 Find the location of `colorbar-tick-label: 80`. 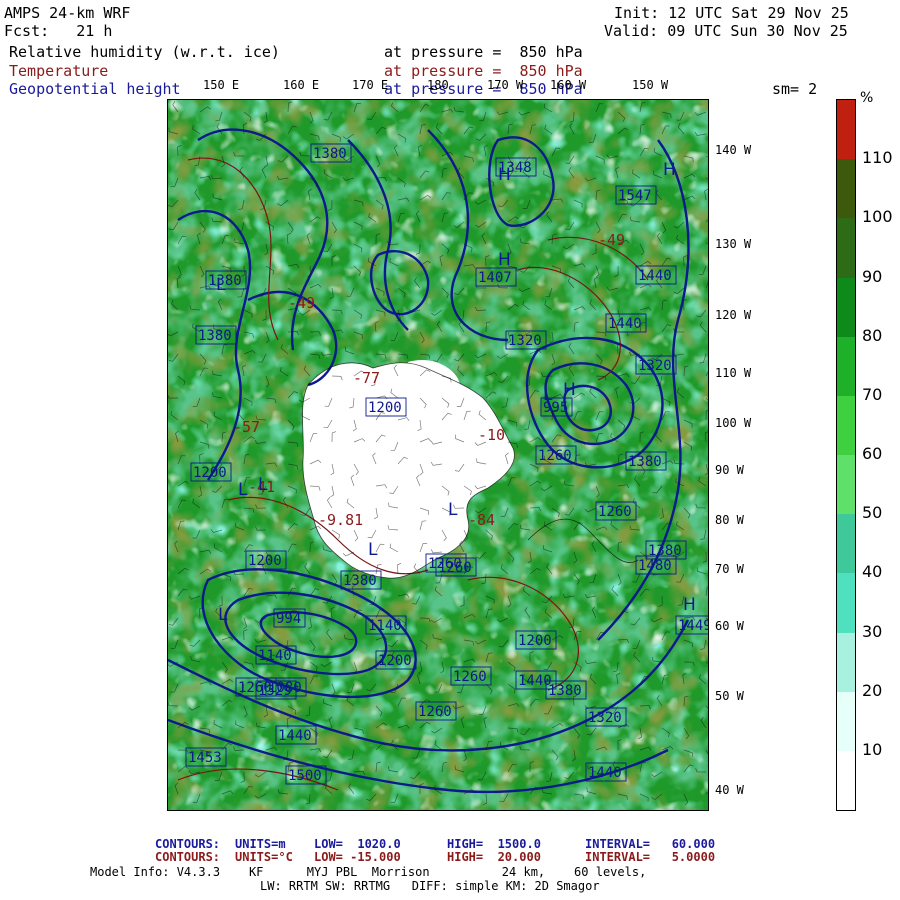

colorbar-tick-label: 80 is located at coordinates (872, 335).